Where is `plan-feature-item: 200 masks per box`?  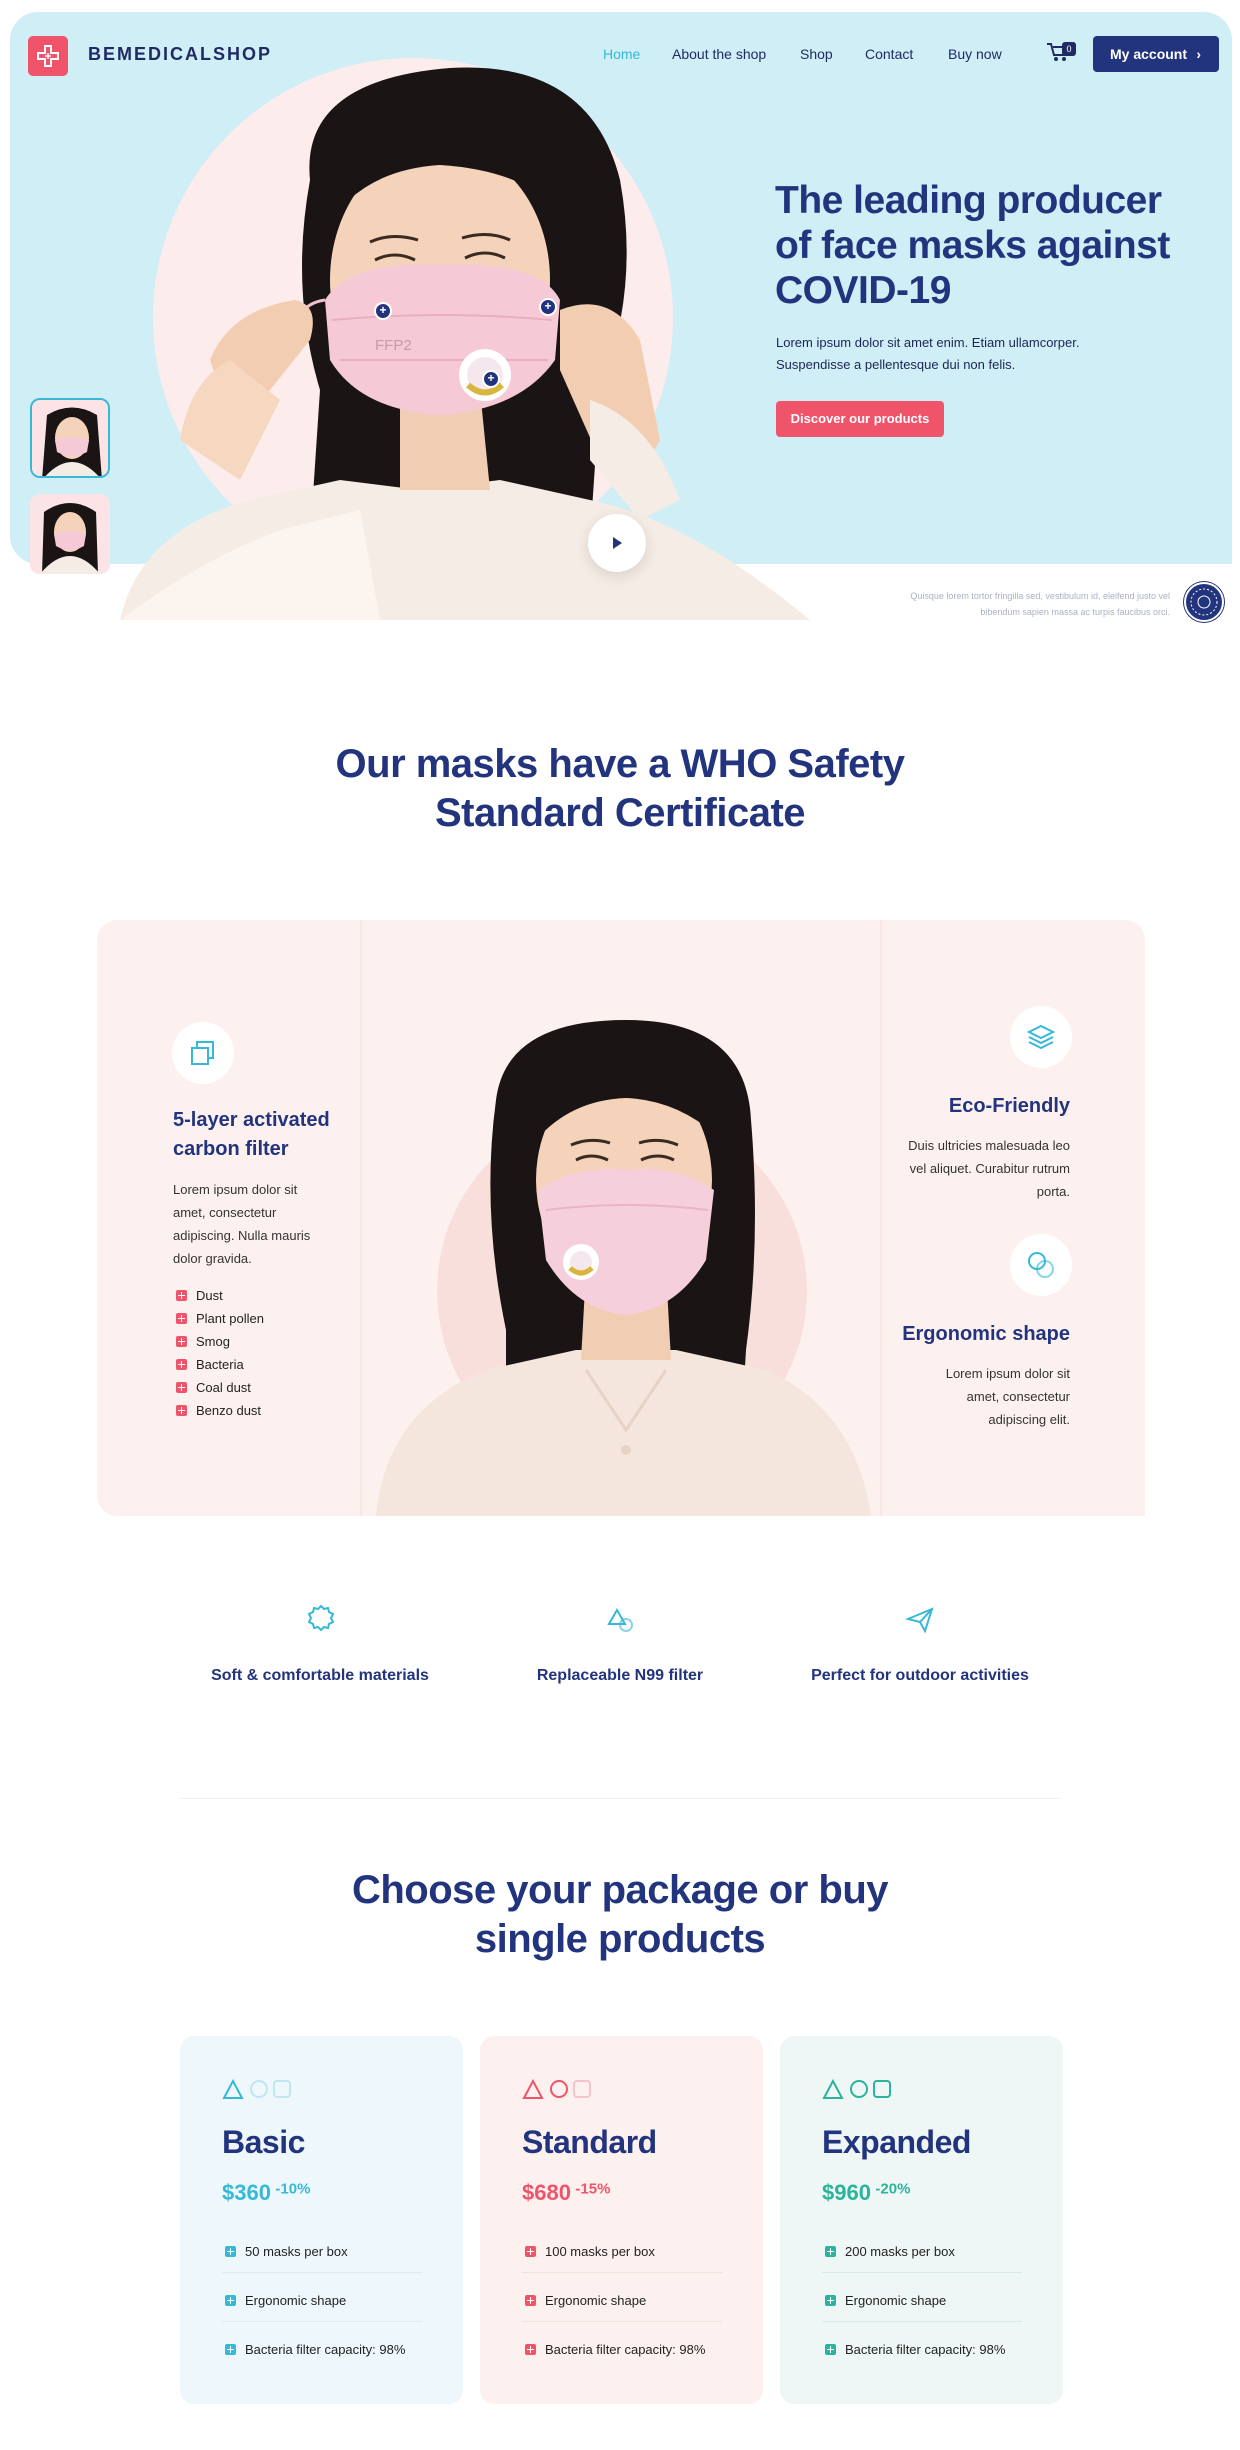
plan-feature-item: 200 masks per box is located at coordinates (890, 2251).